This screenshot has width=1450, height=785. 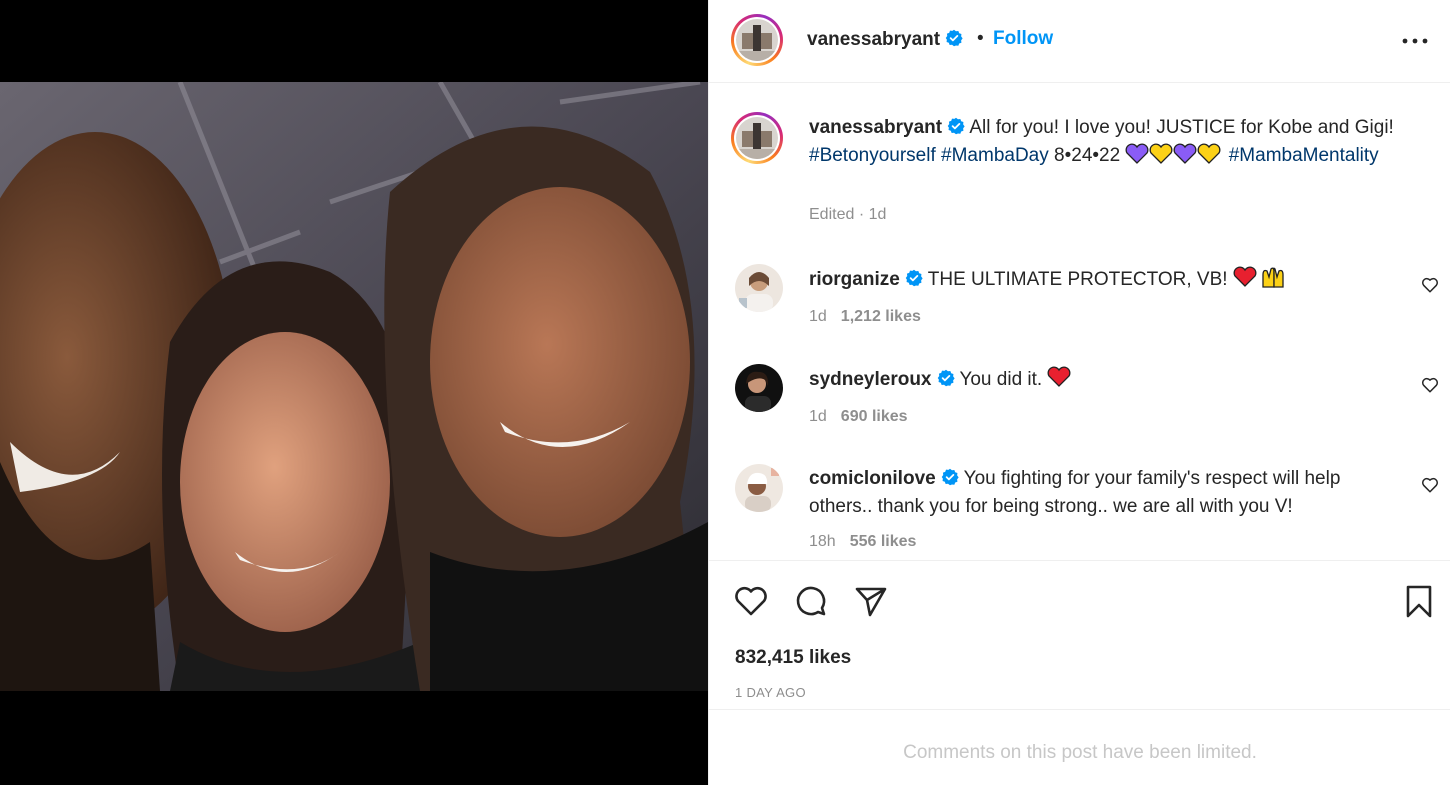 I want to click on author-avatar, so click(x=757, y=40).